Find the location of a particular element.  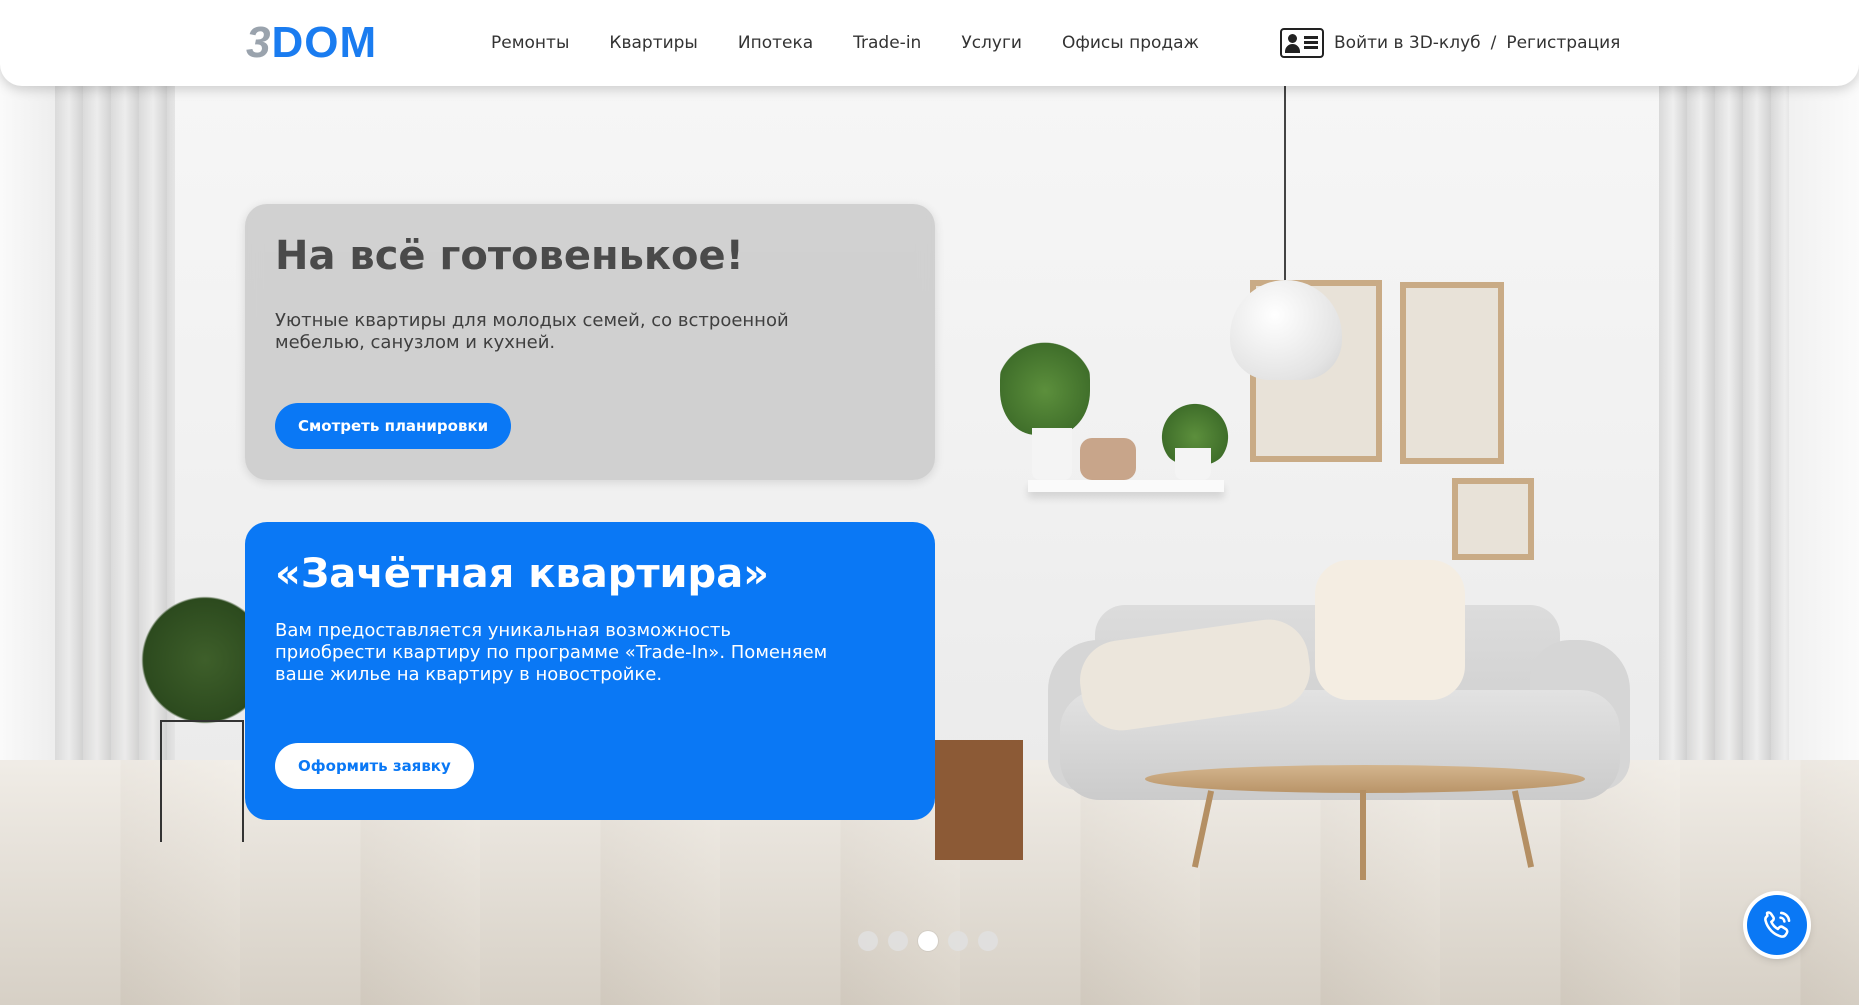

logo: 3 DOM is located at coordinates (312, 42).